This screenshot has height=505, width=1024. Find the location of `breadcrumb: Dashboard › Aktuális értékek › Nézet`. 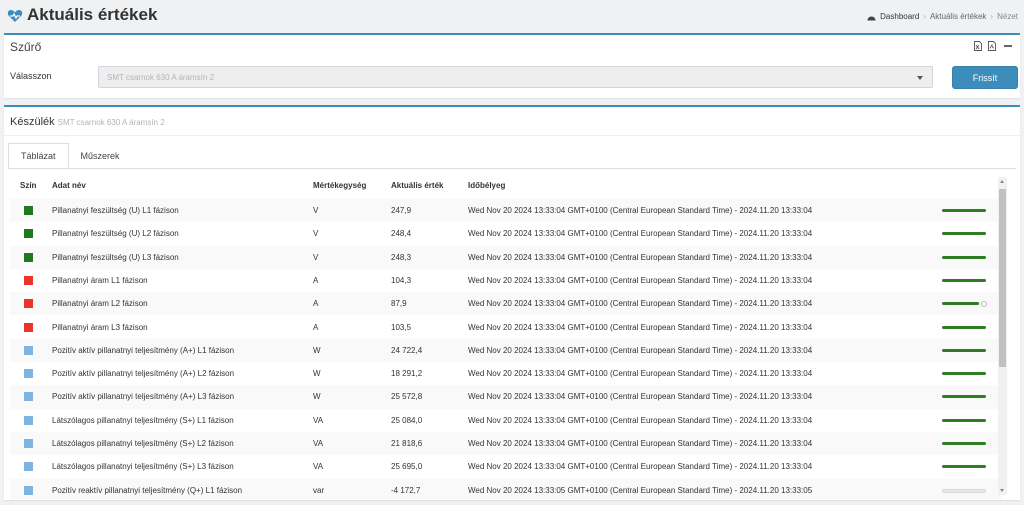

breadcrumb: Dashboard › Aktuális értékek › Nézet is located at coordinates (942, 16).